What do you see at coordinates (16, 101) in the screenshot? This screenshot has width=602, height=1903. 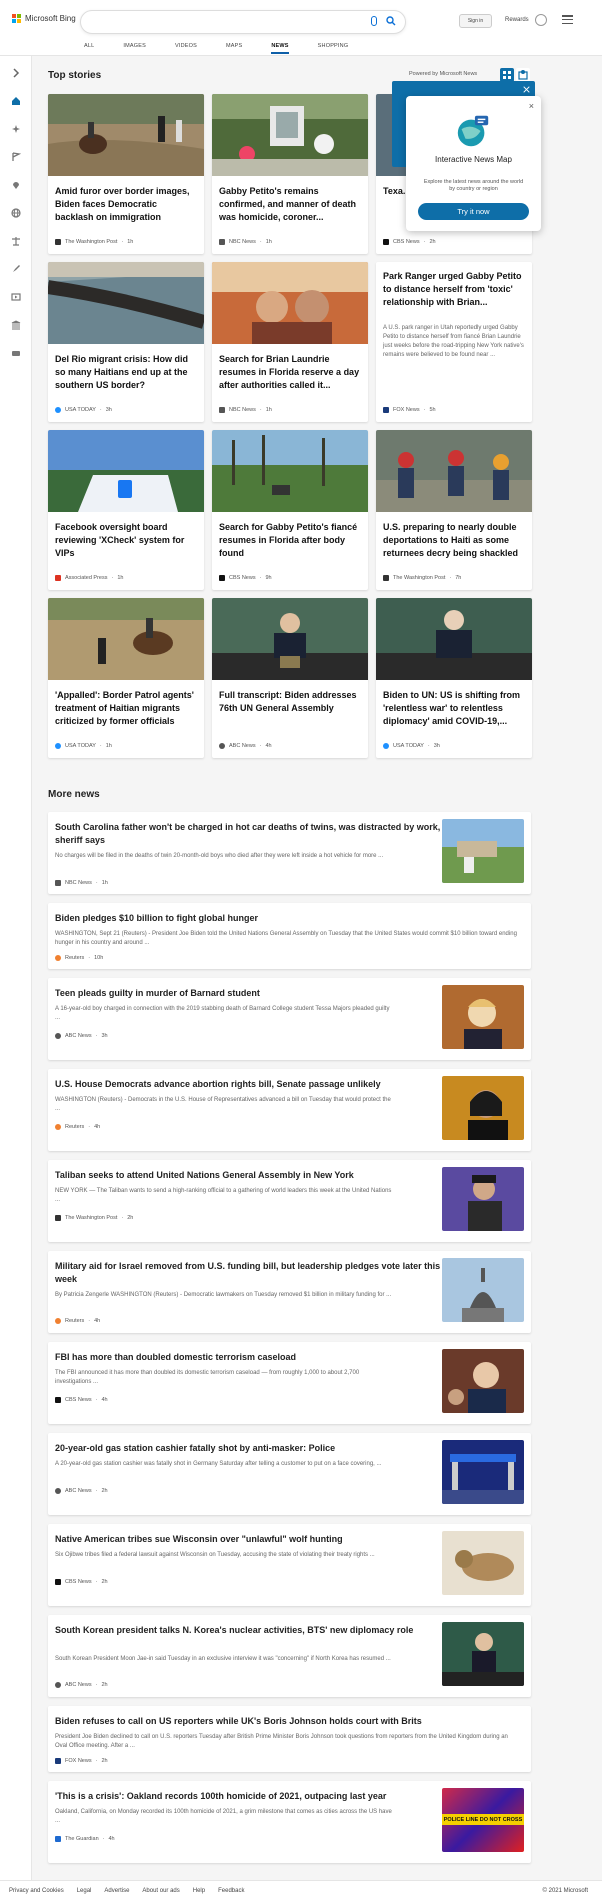 I see `home-icon` at bounding box center [16, 101].